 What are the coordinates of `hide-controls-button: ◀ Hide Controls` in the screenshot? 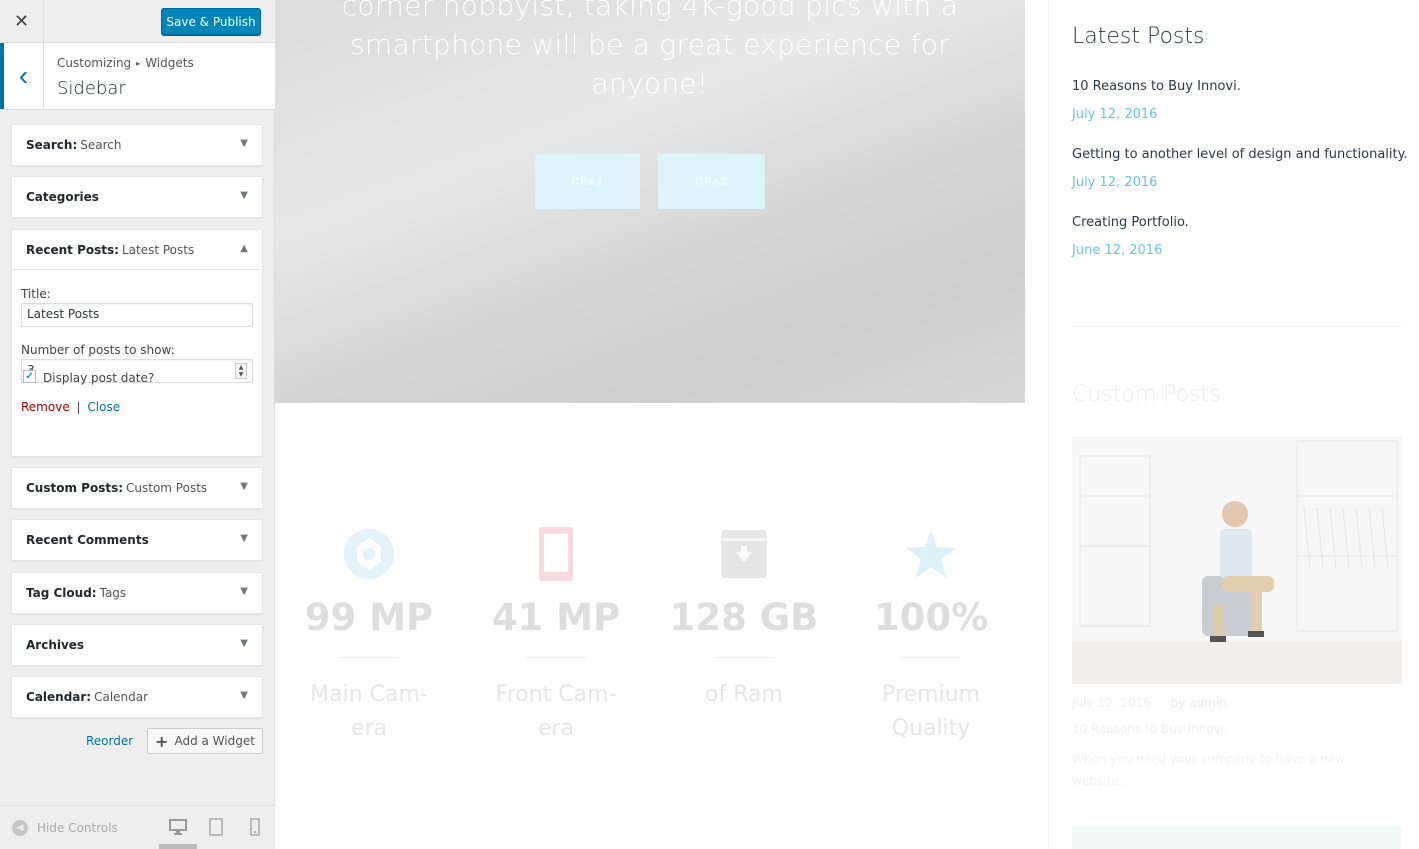 It's located at (65, 828).